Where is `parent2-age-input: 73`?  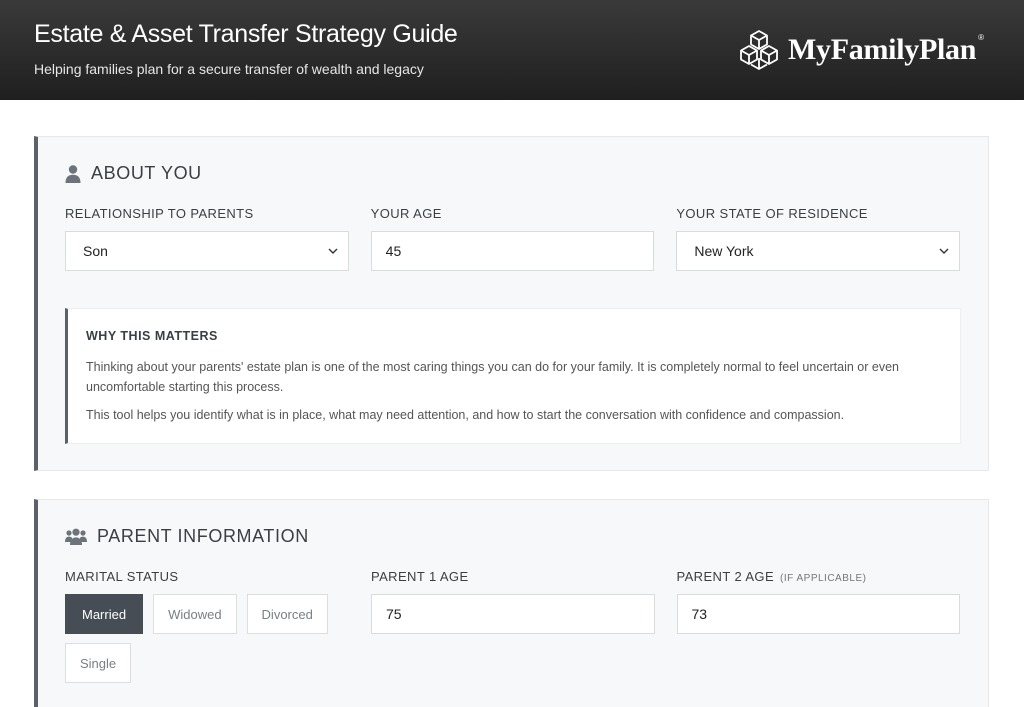 parent2-age-input: 73 is located at coordinates (818, 614).